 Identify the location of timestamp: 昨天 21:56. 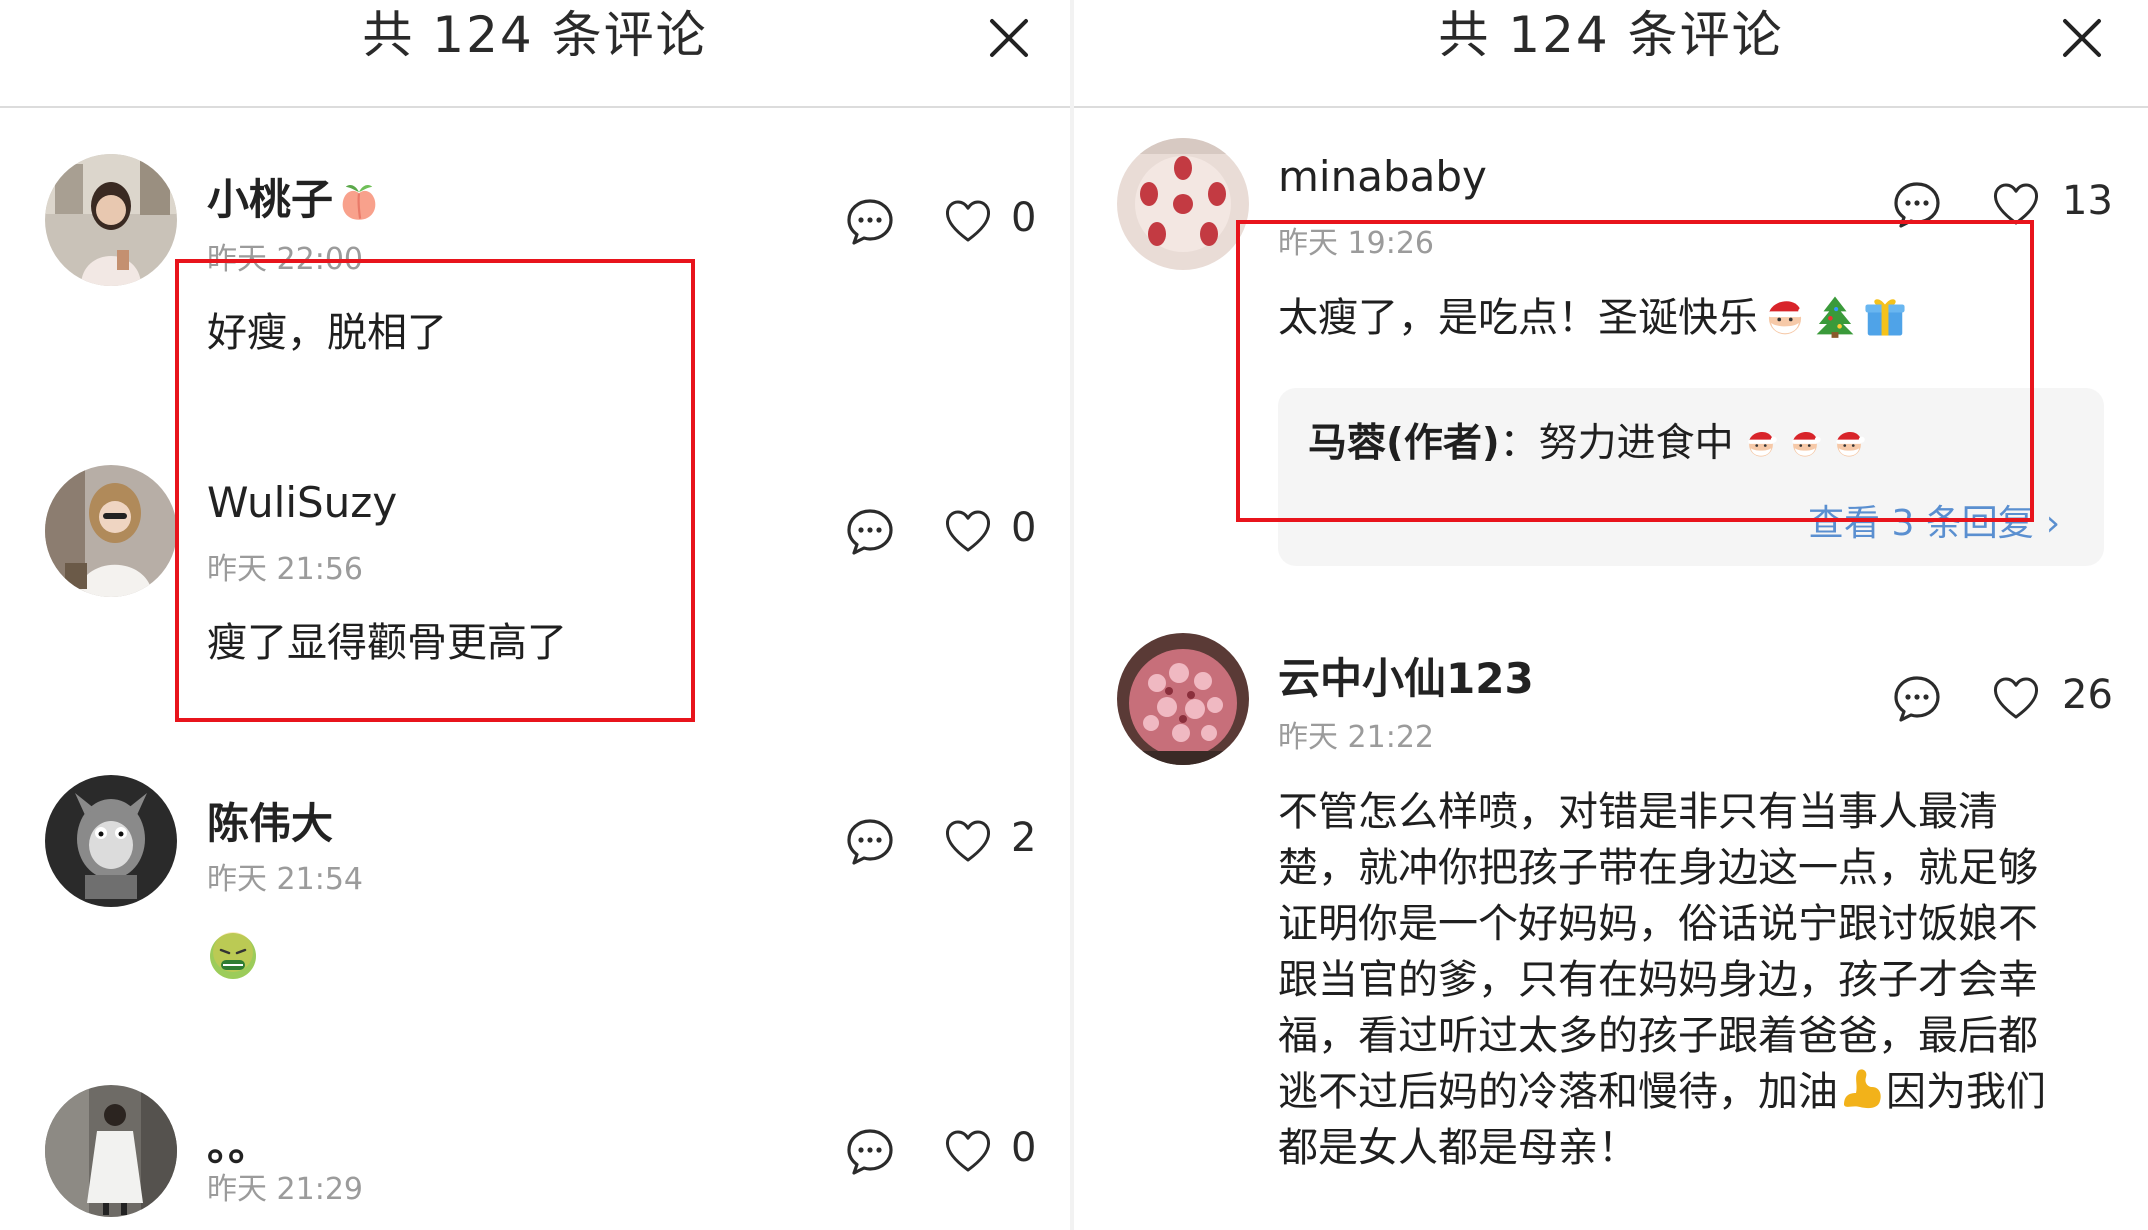
(285, 569).